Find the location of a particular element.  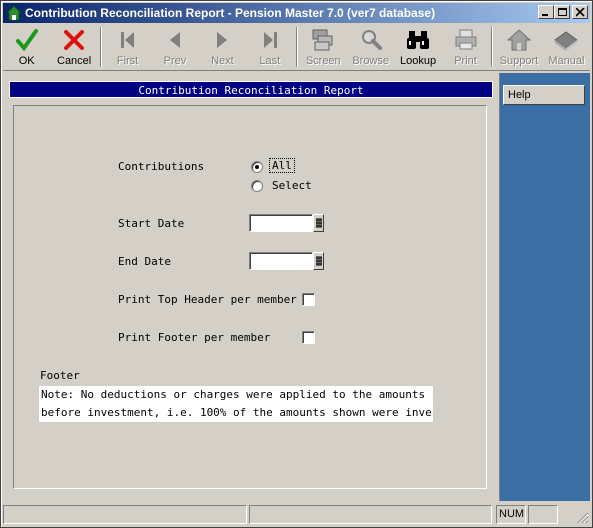

maximize-icon is located at coordinates (562, 12).